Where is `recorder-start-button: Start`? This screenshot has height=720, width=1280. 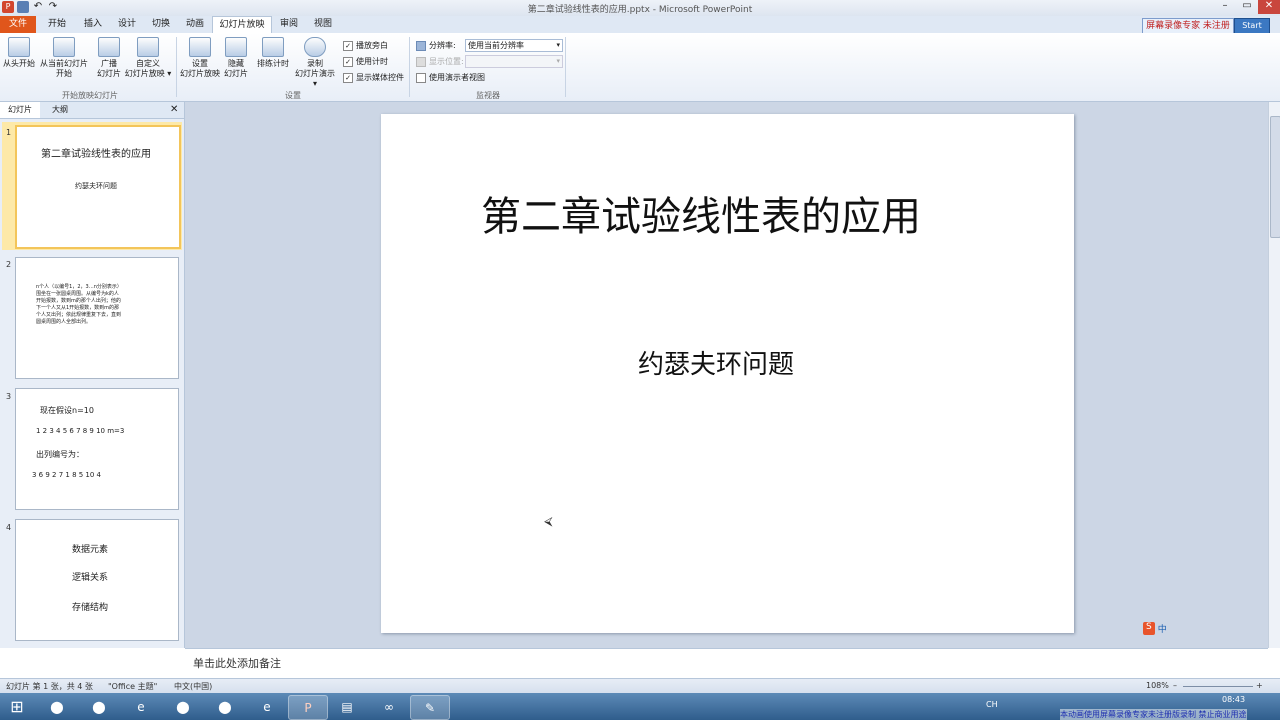 recorder-start-button: Start is located at coordinates (1252, 26).